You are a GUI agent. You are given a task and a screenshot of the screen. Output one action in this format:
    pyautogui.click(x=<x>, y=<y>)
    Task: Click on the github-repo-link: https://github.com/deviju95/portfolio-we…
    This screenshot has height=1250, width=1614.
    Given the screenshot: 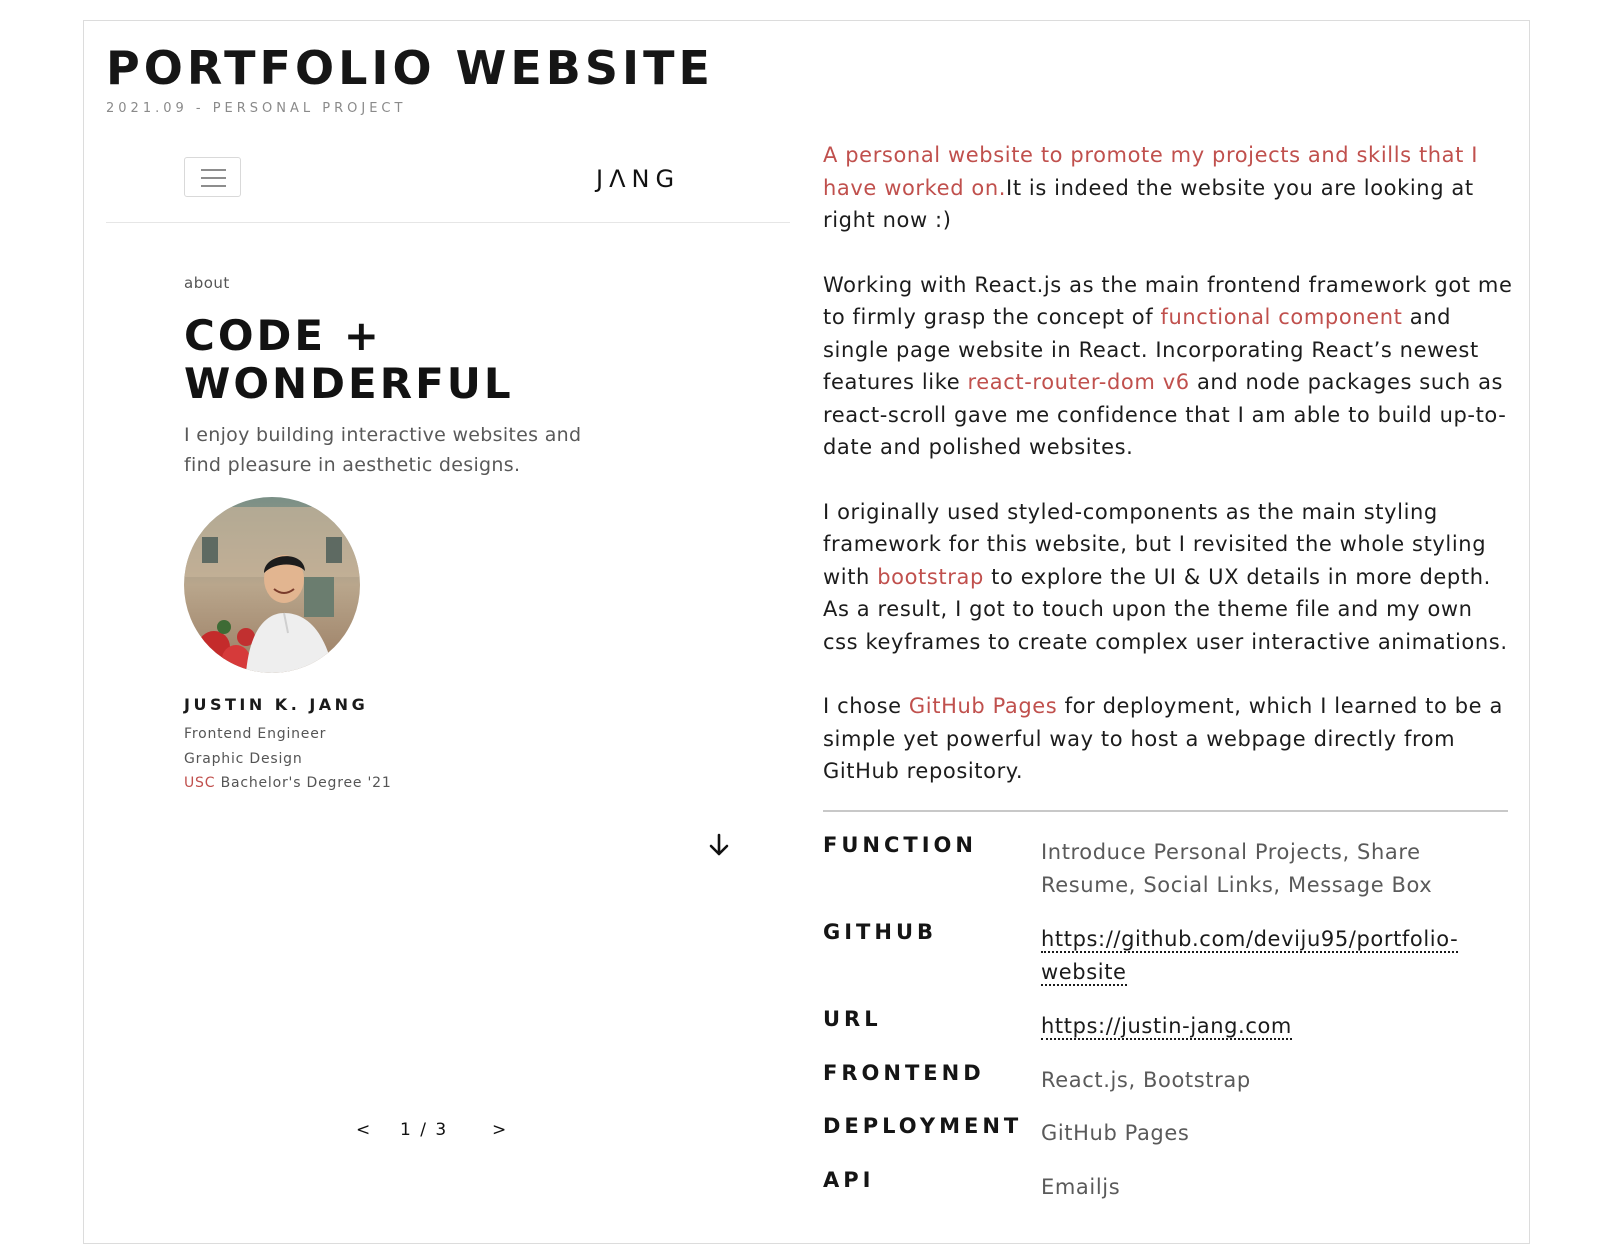 What is the action you would take?
    pyautogui.click(x=1250, y=956)
    